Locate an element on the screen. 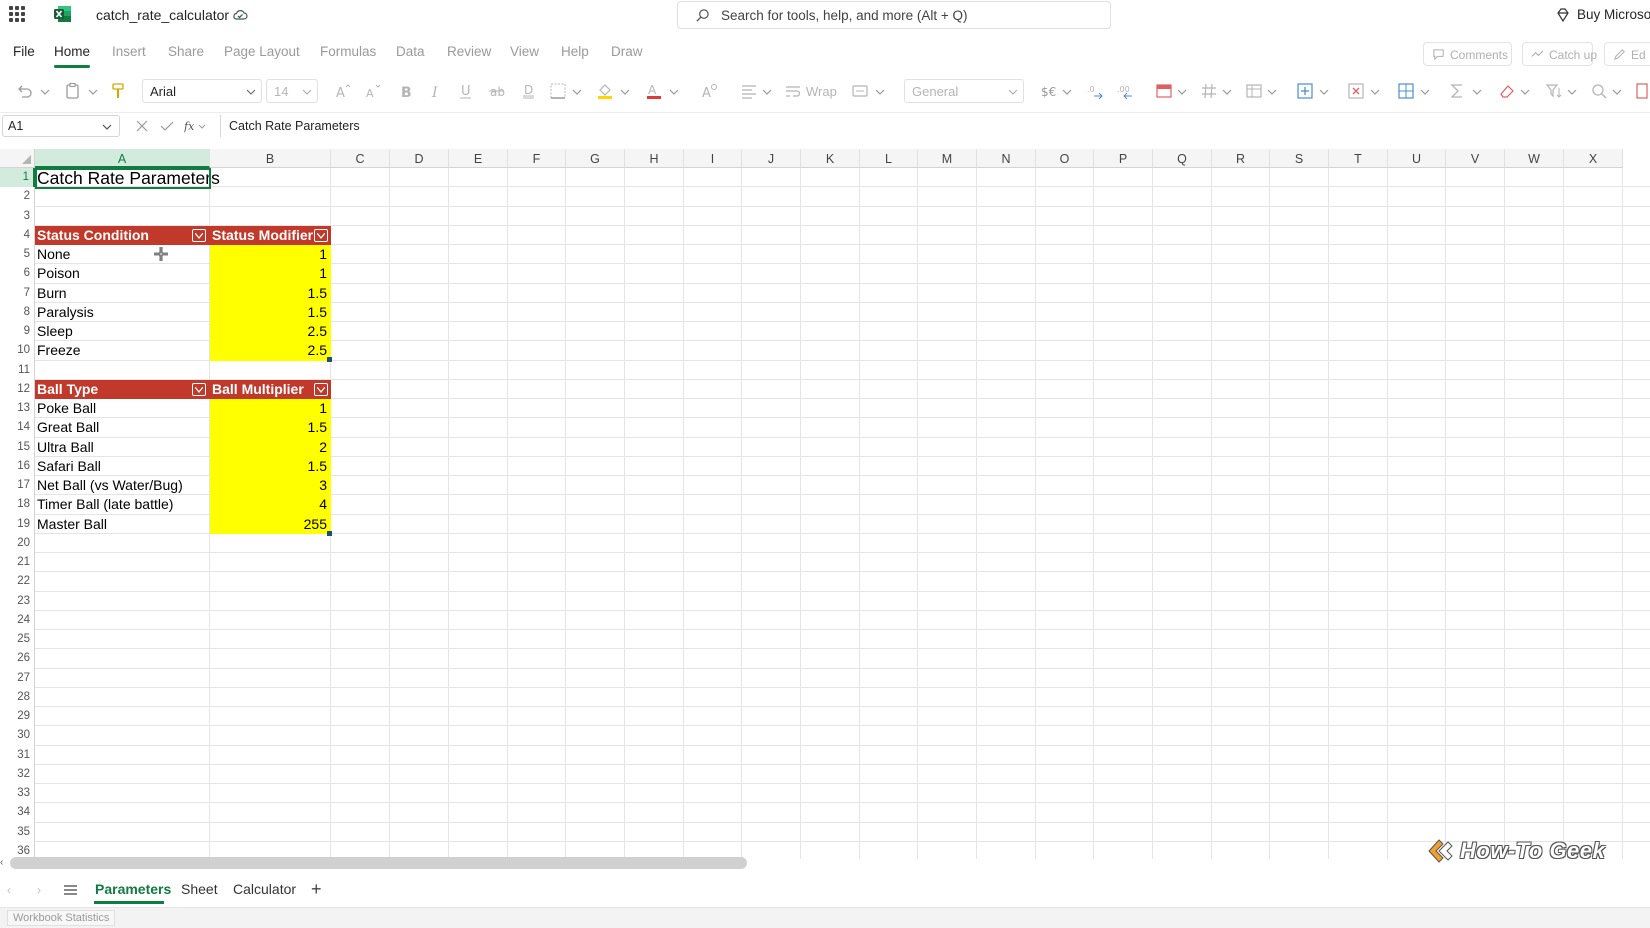  ball-value-cell: 1 is located at coordinates (270, 409).